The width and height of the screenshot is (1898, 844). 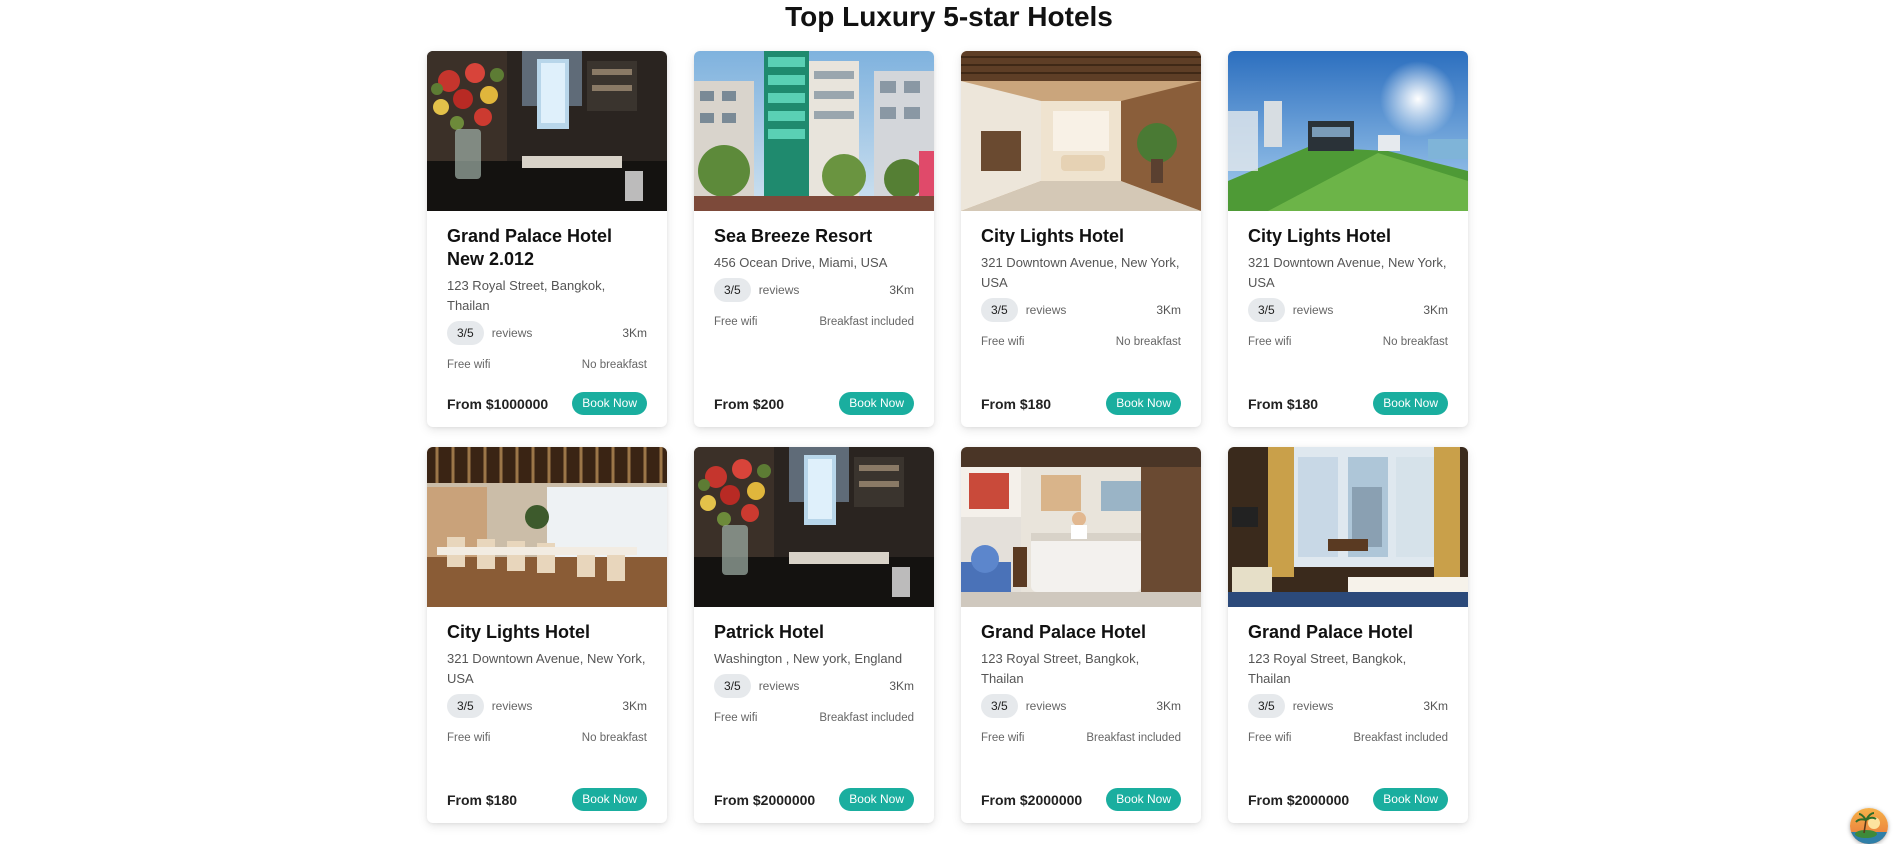 I want to click on hotel-address: Washington , New york, England, so click(x=808, y=658).